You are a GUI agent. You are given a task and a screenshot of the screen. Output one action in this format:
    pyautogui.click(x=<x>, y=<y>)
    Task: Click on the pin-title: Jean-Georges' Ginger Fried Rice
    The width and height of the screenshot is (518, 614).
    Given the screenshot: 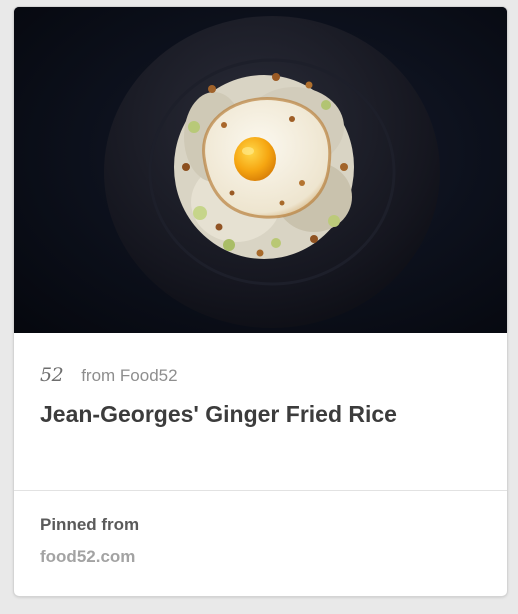 What is the action you would take?
    pyautogui.click(x=260, y=414)
    